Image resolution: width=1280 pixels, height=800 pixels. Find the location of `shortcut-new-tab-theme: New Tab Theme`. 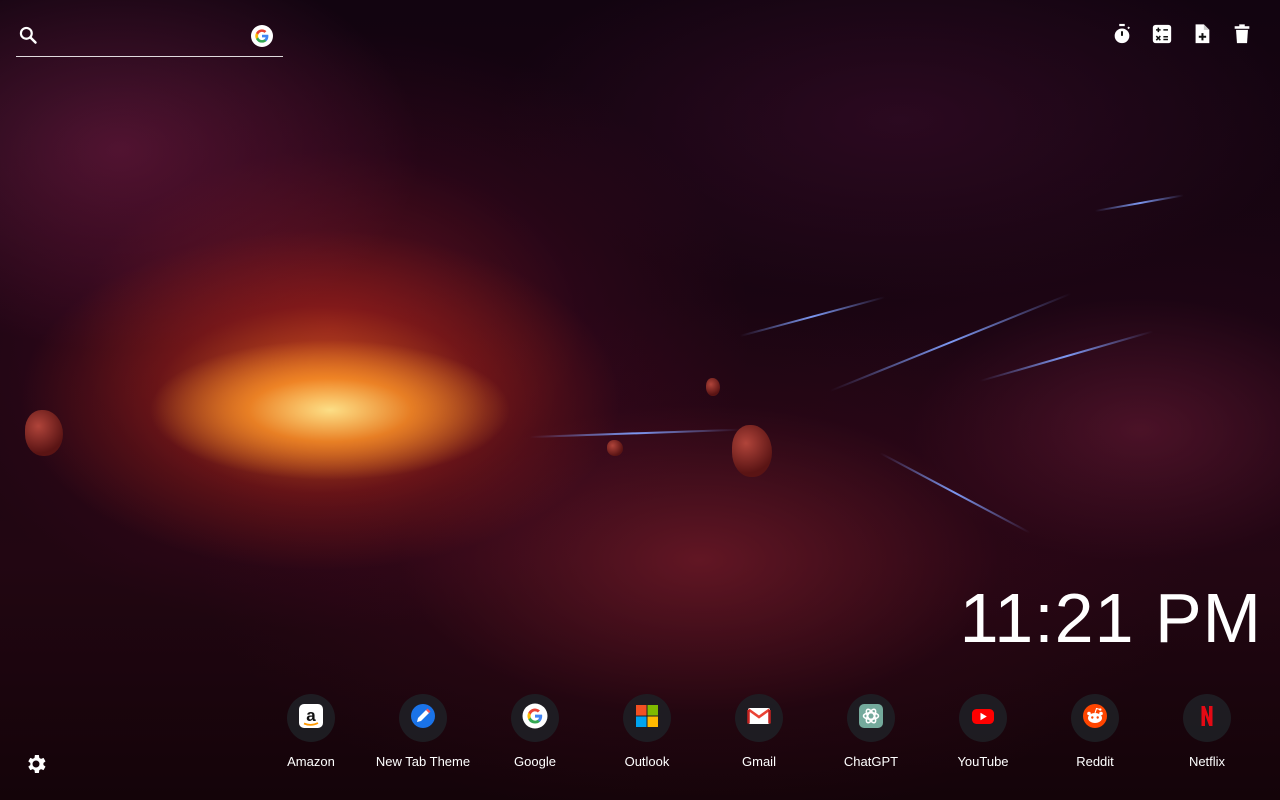

shortcut-new-tab-theme: New Tab Theme is located at coordinates (423, 731).